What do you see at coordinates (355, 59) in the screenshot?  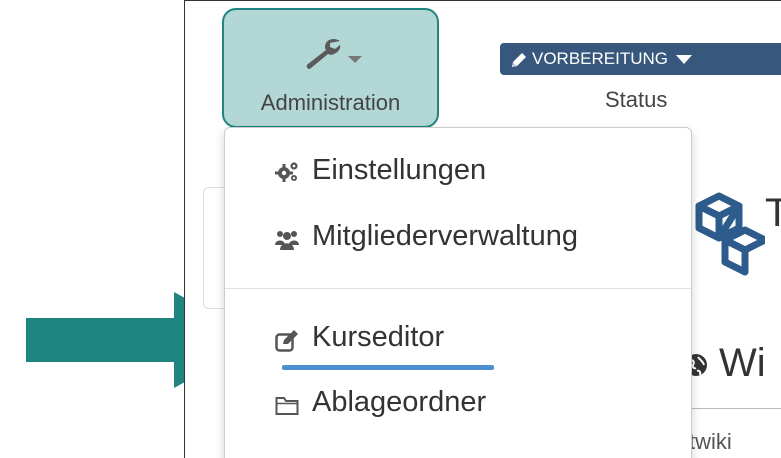 I see `chevron-down-icon` at bounding box center [355, 59].